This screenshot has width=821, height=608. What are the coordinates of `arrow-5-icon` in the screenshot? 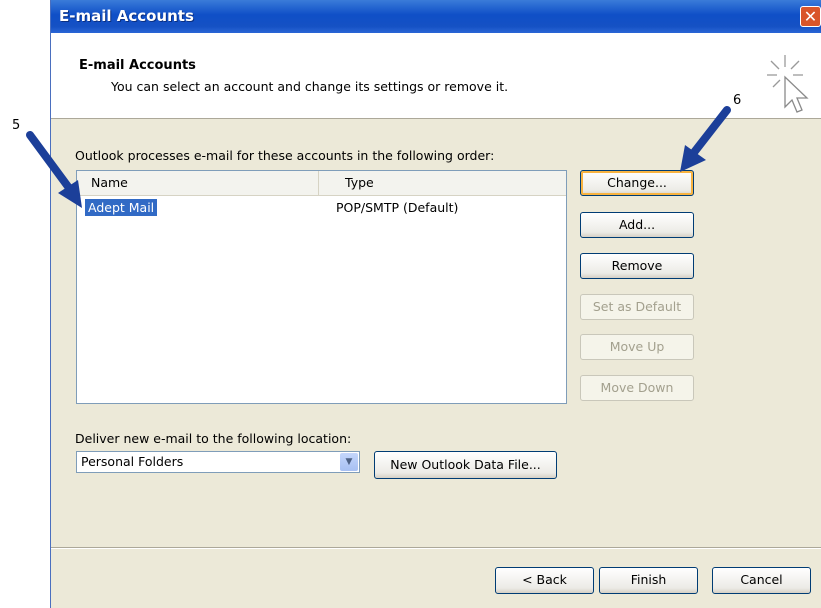 It's located at (54, 169).